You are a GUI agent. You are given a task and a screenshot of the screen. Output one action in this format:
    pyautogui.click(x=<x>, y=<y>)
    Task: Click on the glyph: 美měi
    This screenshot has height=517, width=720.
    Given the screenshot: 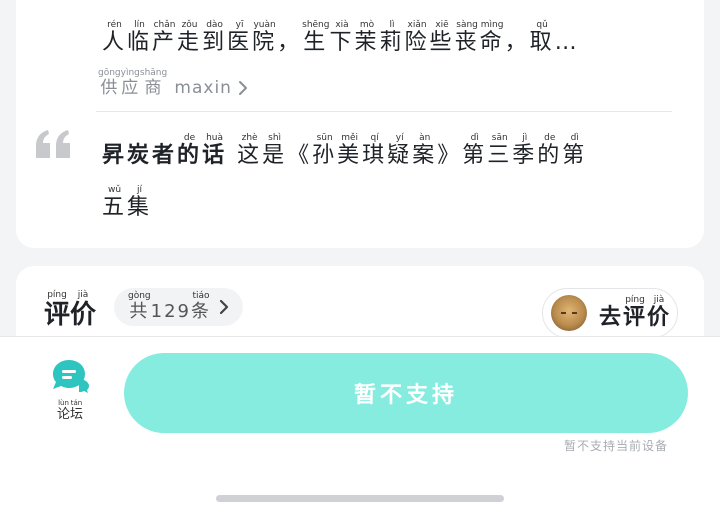 What is the action you would take?
    pyautogui.click(x=350, y=150)
    